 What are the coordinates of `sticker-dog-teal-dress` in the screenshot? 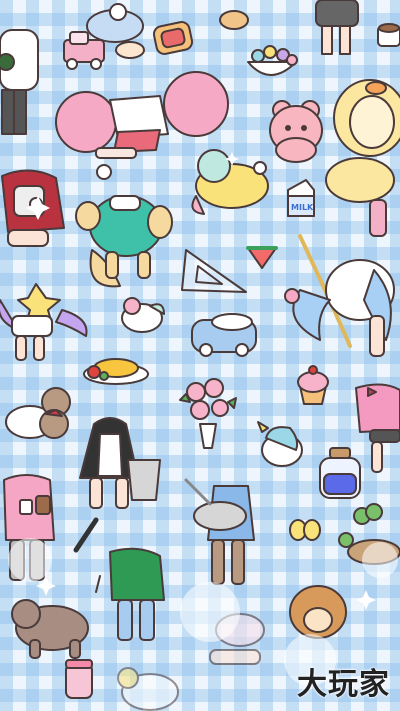 It's located at (124, 241).